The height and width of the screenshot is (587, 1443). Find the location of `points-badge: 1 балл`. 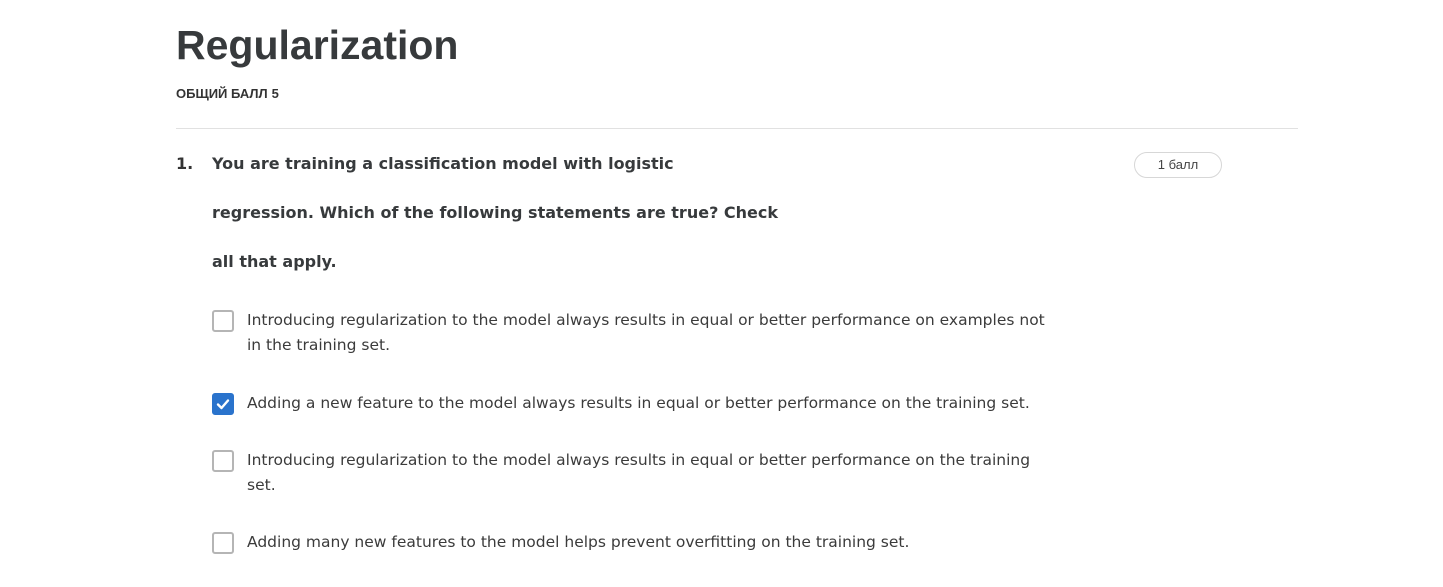

points-badge: 1 балл is located at coordinates (1178, 165).